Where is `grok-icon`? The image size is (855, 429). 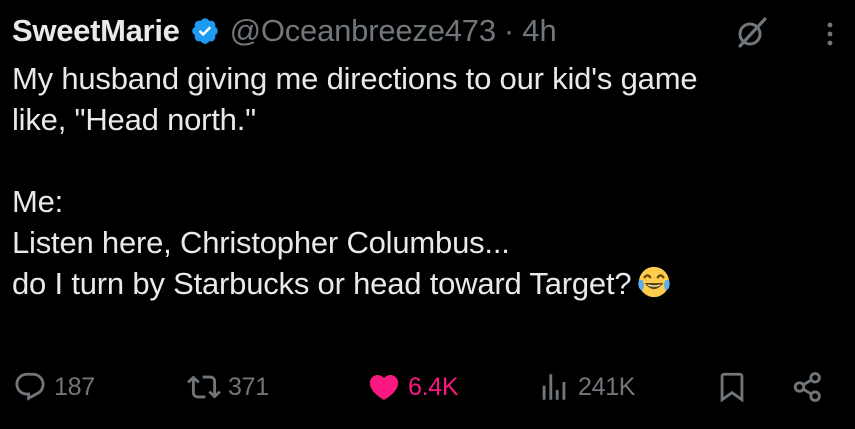 grok-icon is located at coordinates (752, 32).